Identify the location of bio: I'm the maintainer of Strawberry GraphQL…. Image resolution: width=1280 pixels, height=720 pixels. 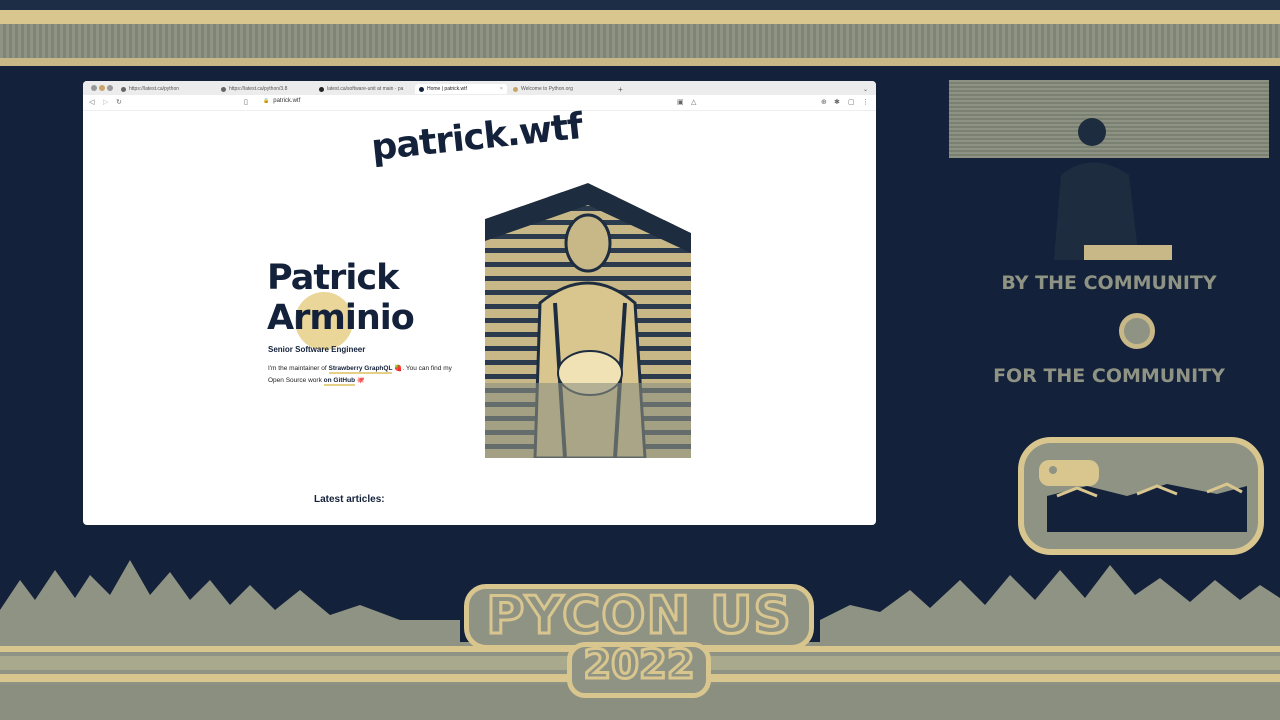
(360, 375).